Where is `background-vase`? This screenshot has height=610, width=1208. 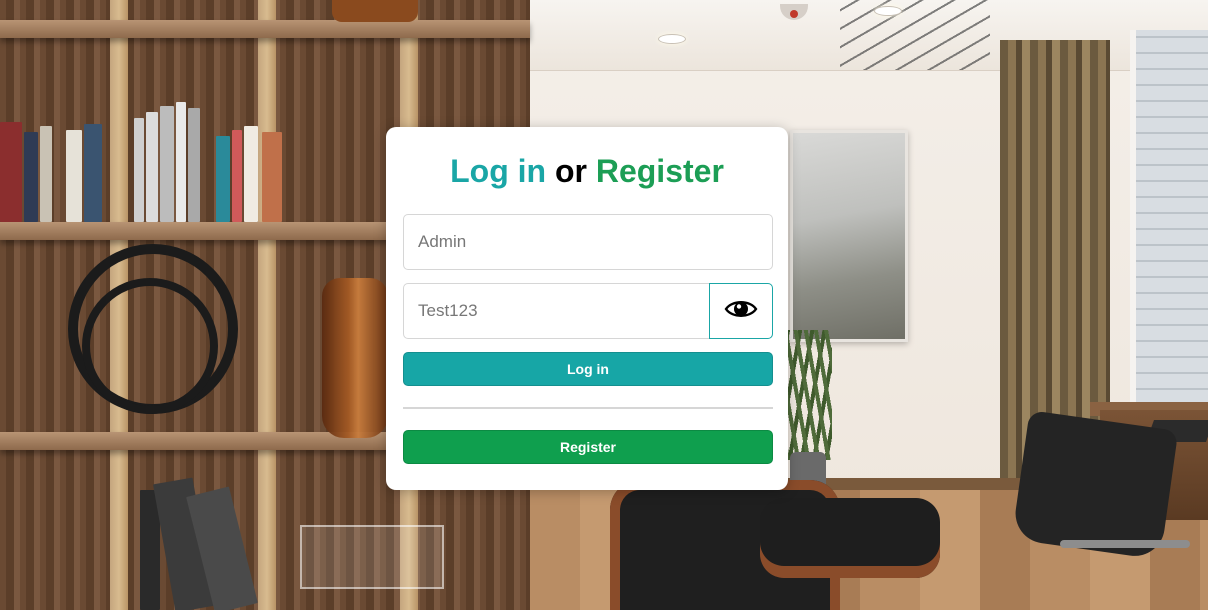
background-vase is located at coordinates (355, 358).